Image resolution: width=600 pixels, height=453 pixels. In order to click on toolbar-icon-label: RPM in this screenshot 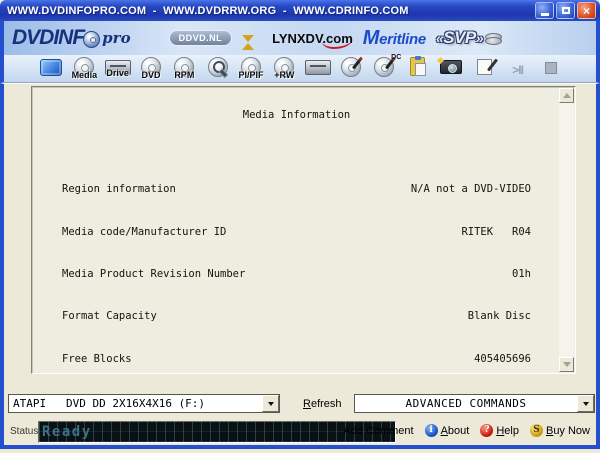, I will do `click(184, 75)`.